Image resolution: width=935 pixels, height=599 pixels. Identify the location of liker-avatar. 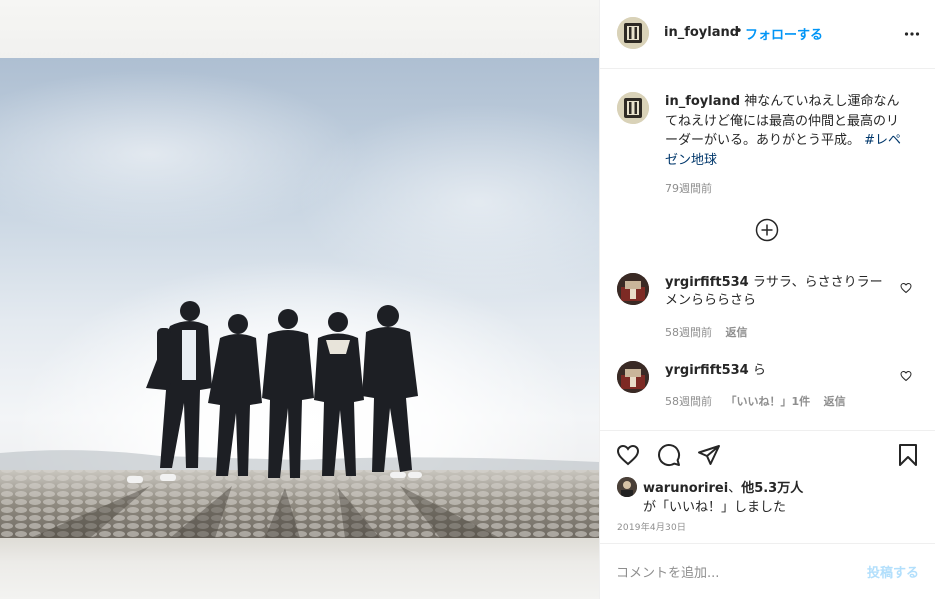
(627, 487).